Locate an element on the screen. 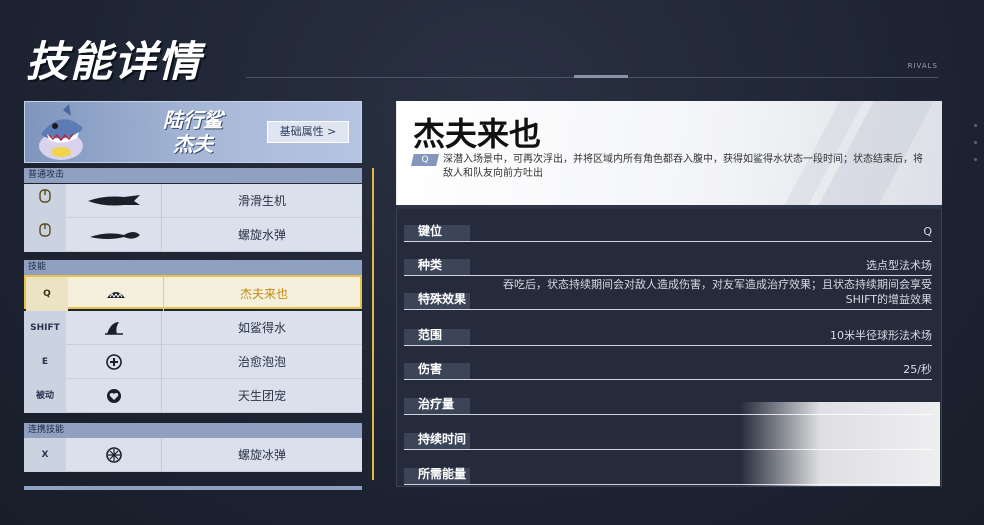 The height and width of the screenshot is (525, 984). panel-stripe is located at coordinates (669, 207).